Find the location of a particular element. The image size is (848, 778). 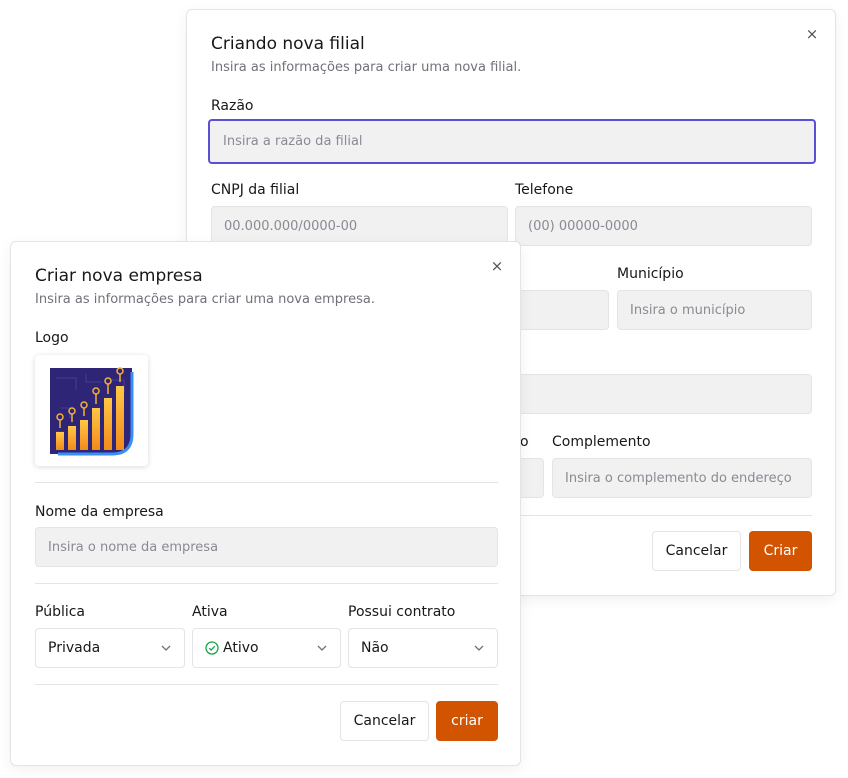

contrato-value: Não is located at coordinates (375, 648).